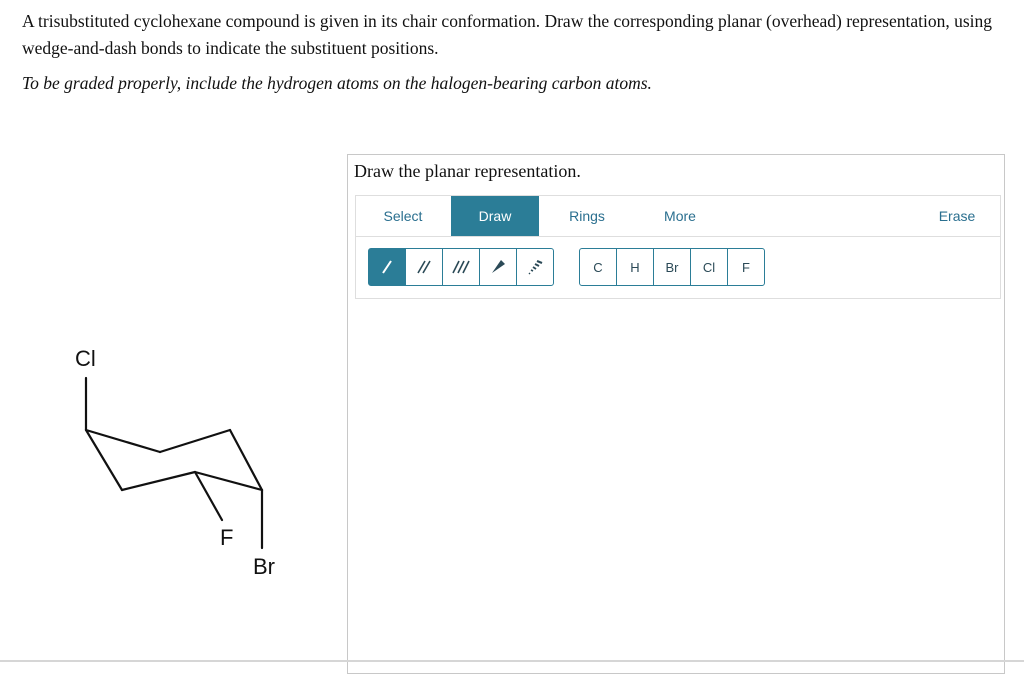 The image size is (1024, 674). Describe the element at coordinates (598, 267) in the screenshot. I see `atom-c-button: C` at that location.